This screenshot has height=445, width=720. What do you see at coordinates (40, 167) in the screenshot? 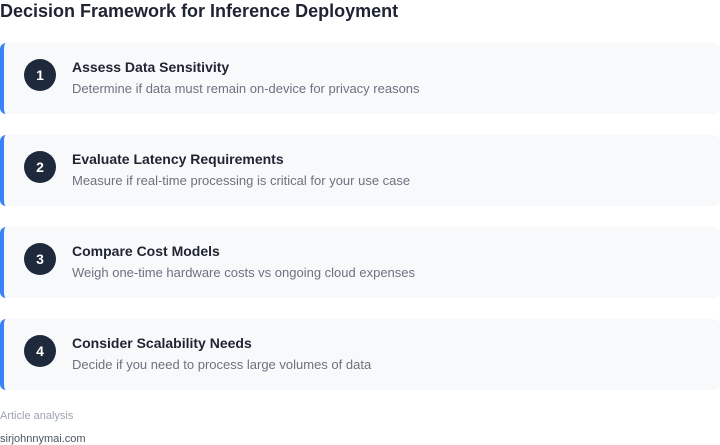
I see `step-number-badge: 2` at bounding box center [40, 167].